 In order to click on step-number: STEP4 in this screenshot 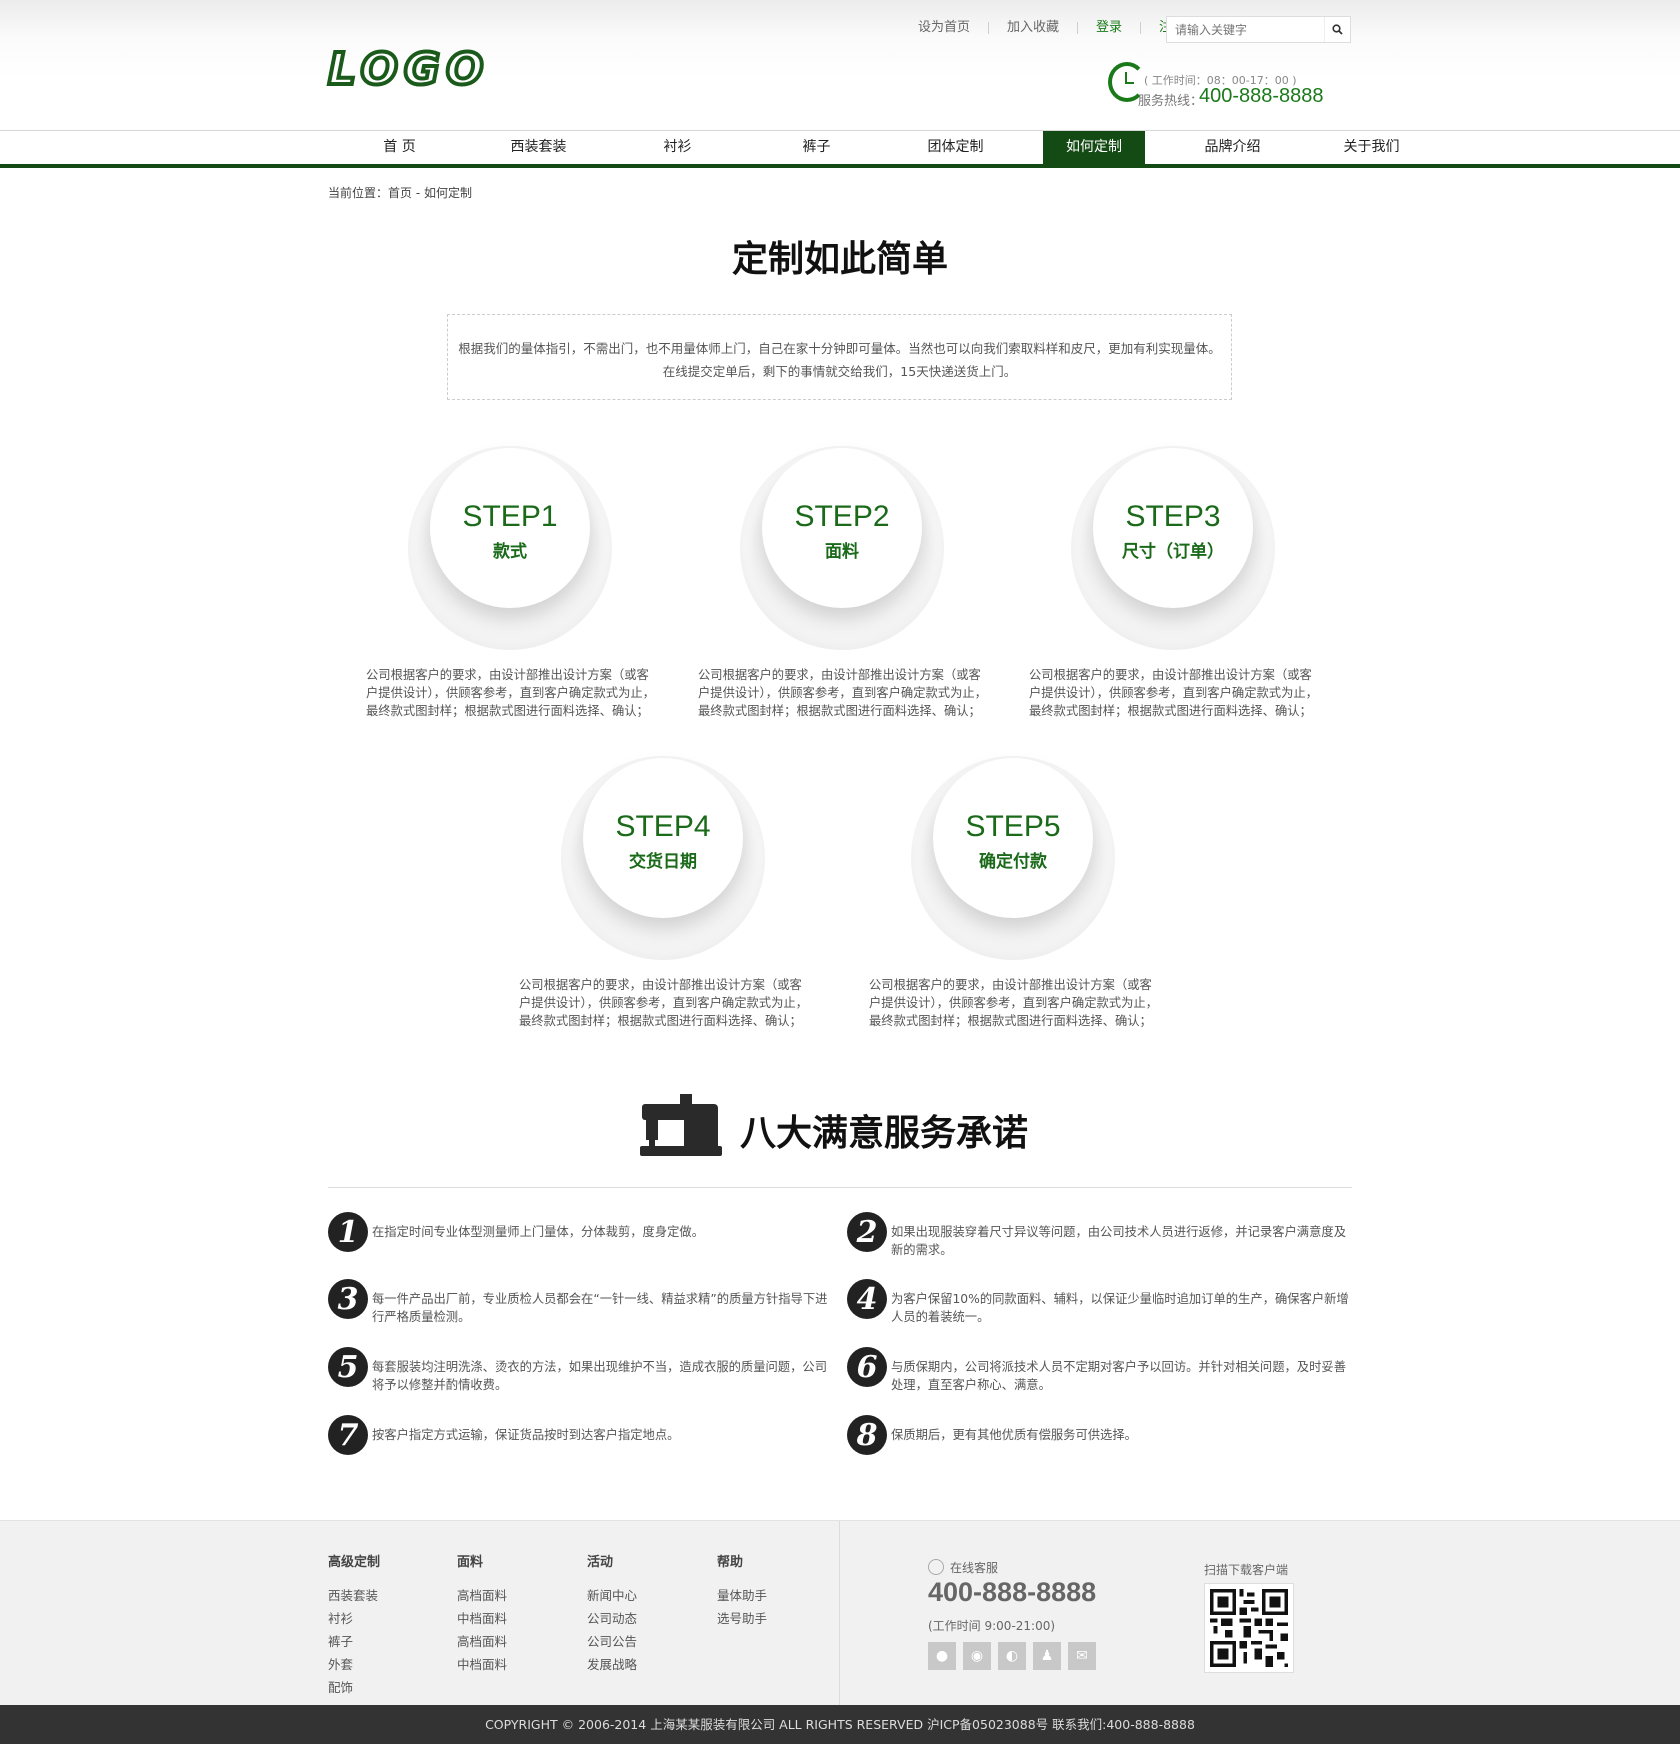, I will do `click(663, 826)`.